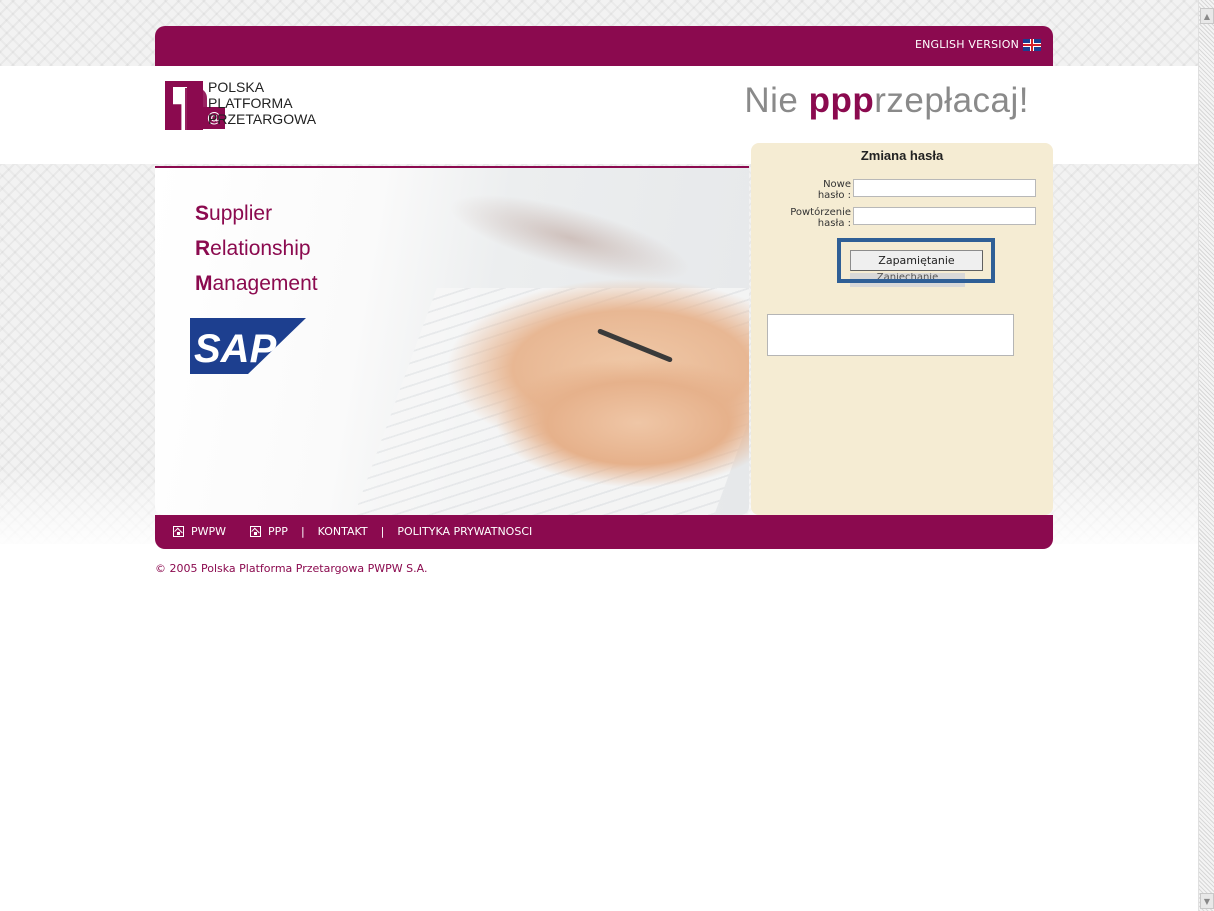 This screenshot has height=911, width=1214. Describe the element at coordinates (916, 260) in the screenshot. I see `save-button: Zapamiętanie` at that location.